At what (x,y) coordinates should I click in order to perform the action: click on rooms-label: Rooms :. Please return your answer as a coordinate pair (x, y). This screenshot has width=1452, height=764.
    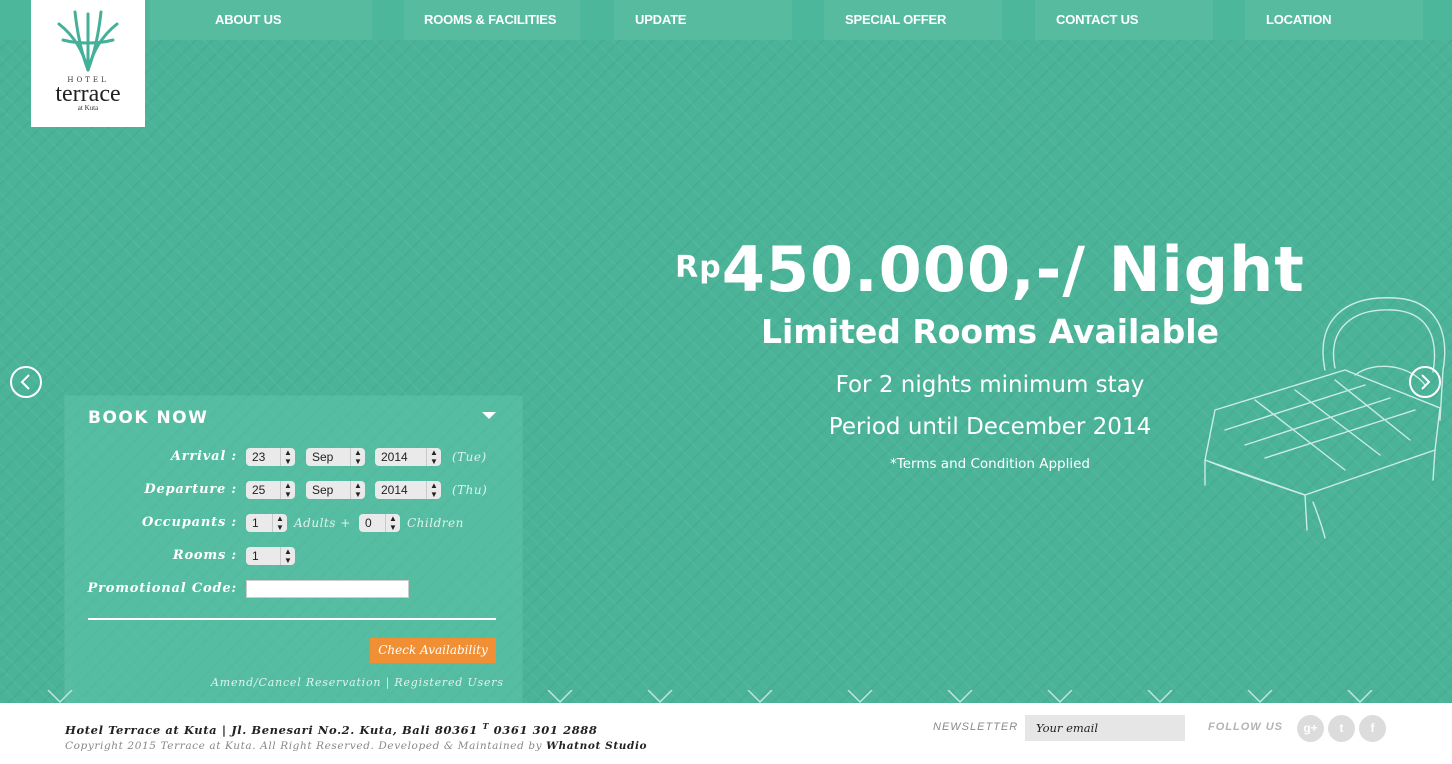
    Looking at the image, I should click on (204, 555).